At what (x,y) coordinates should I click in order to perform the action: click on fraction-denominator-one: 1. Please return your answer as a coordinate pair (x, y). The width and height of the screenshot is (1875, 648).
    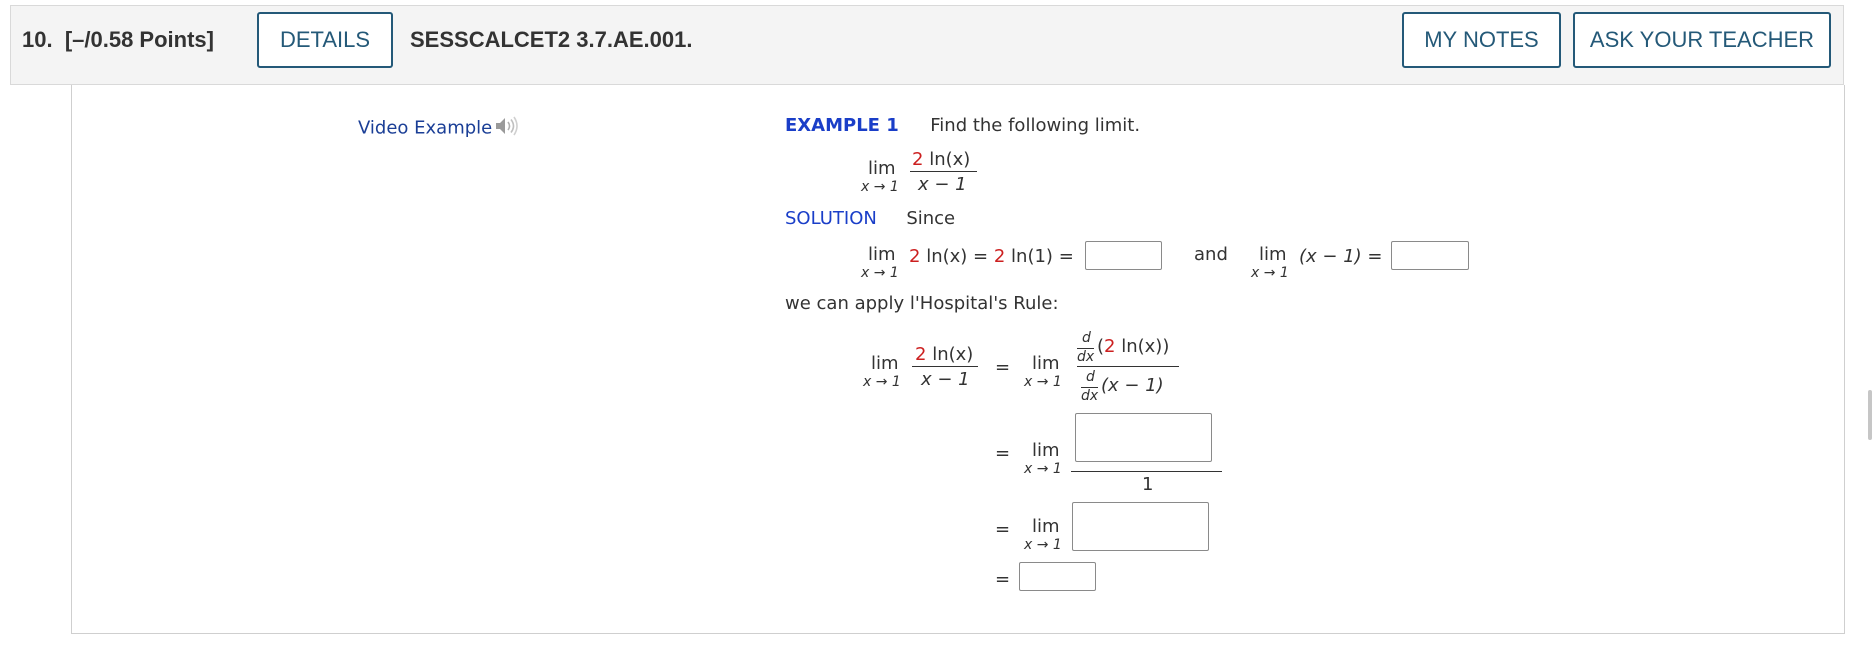
    Looking at the image, I should click on (1148, 484).